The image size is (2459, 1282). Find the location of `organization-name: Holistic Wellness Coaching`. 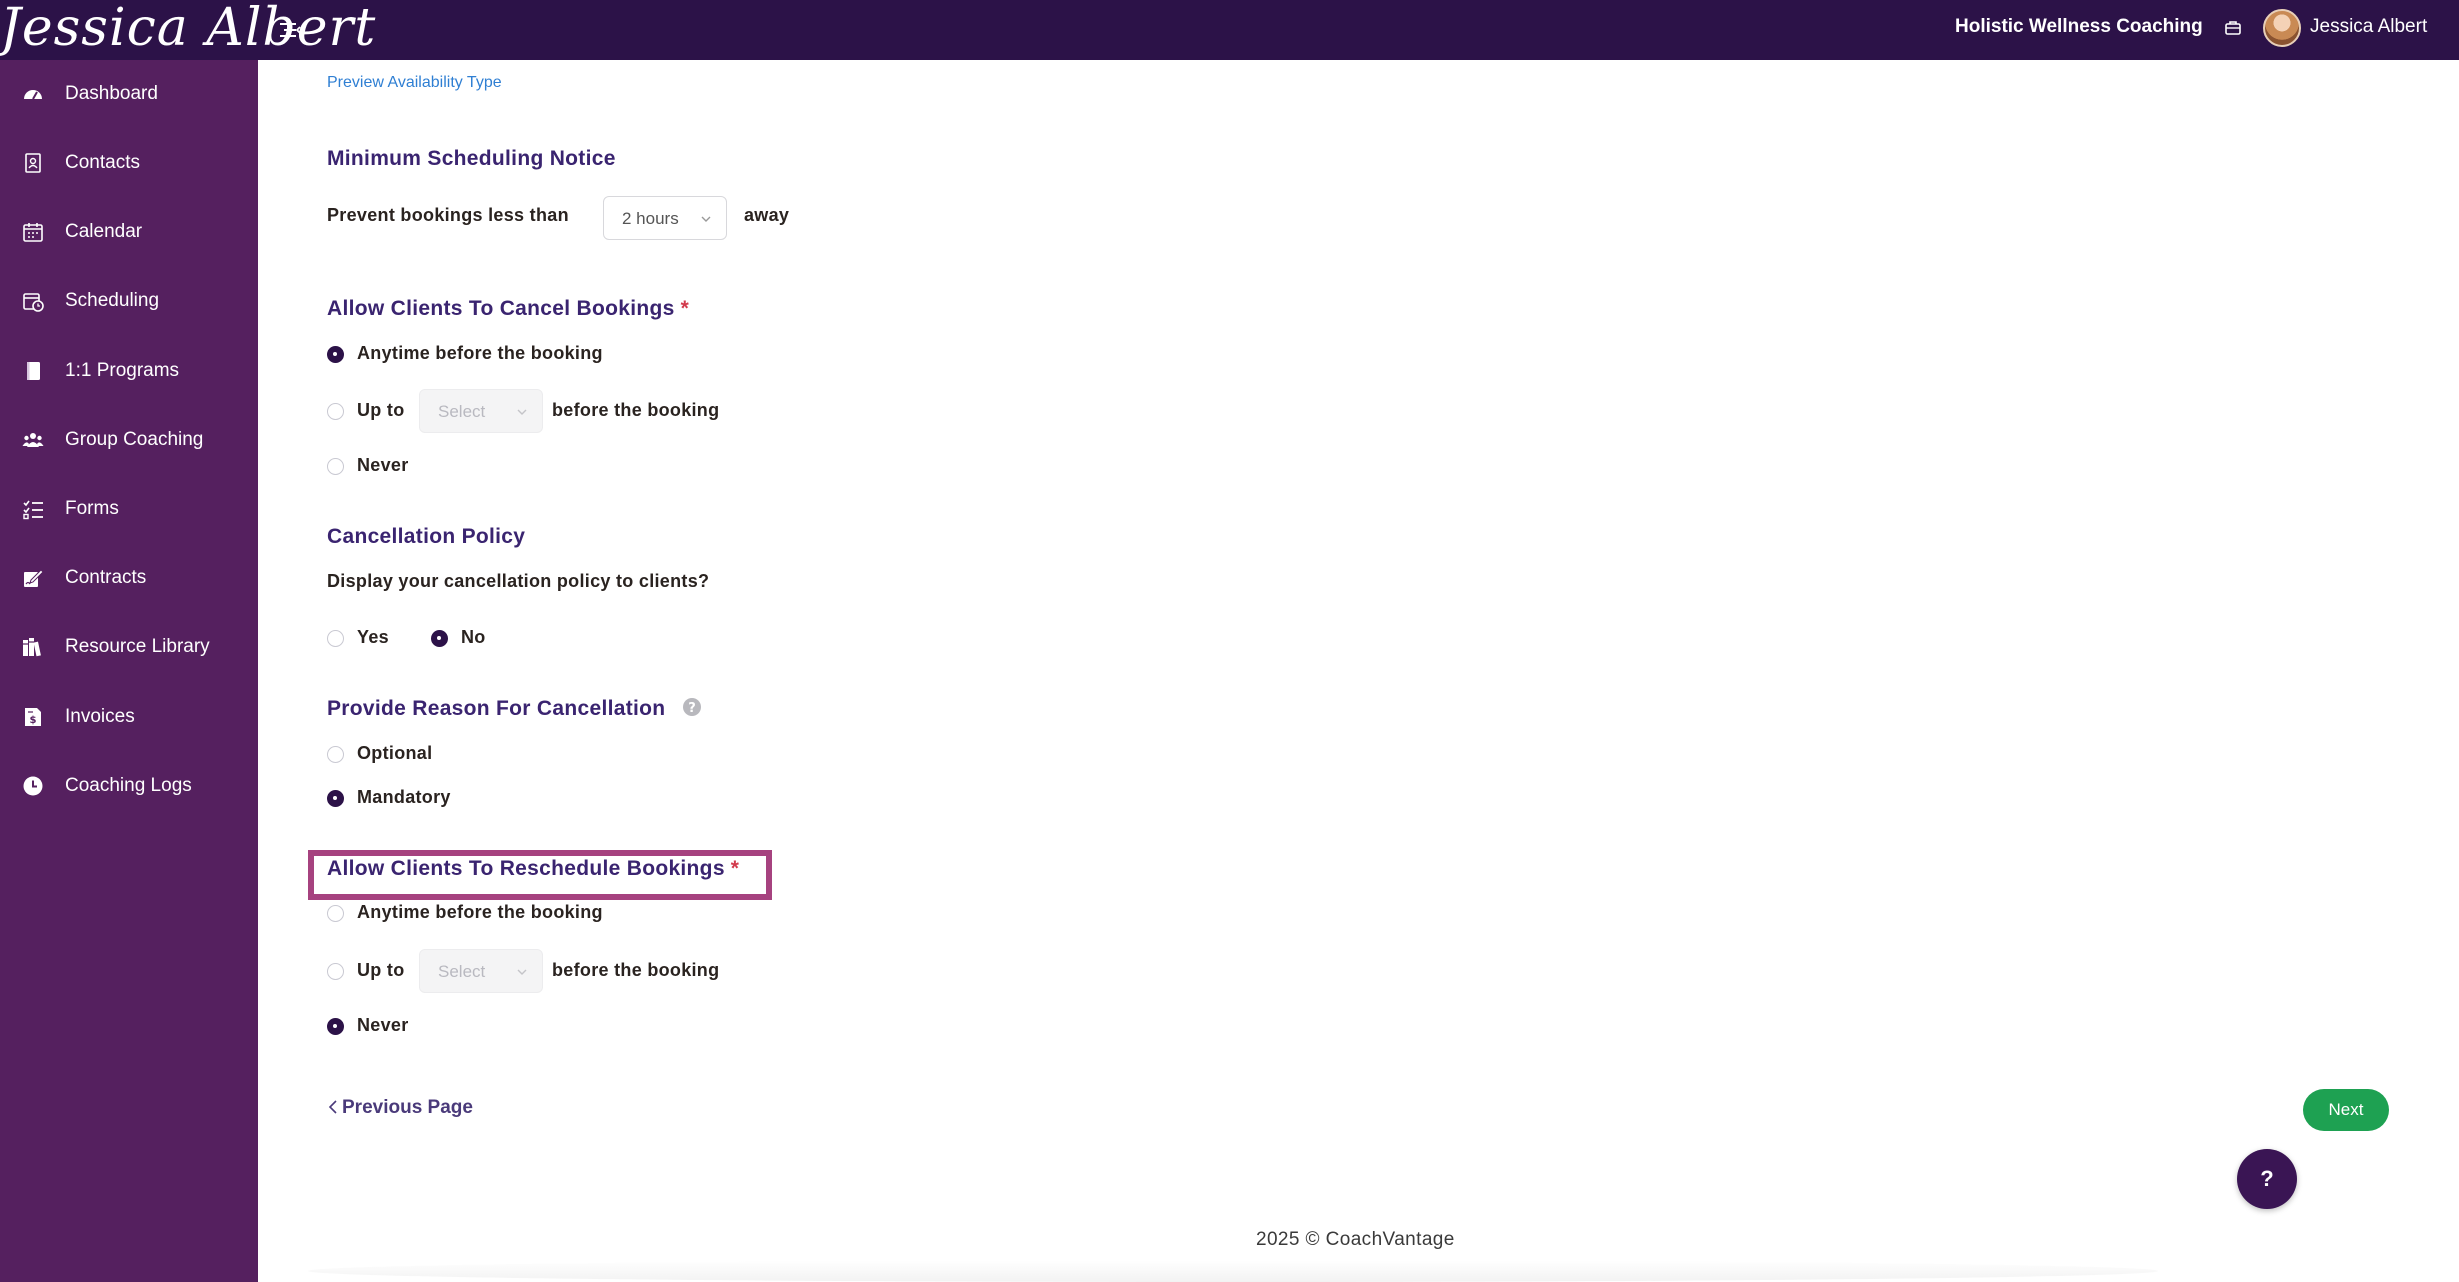

organization-name: Holistic Wellness Coaching is located at coordinates (2079, 26).